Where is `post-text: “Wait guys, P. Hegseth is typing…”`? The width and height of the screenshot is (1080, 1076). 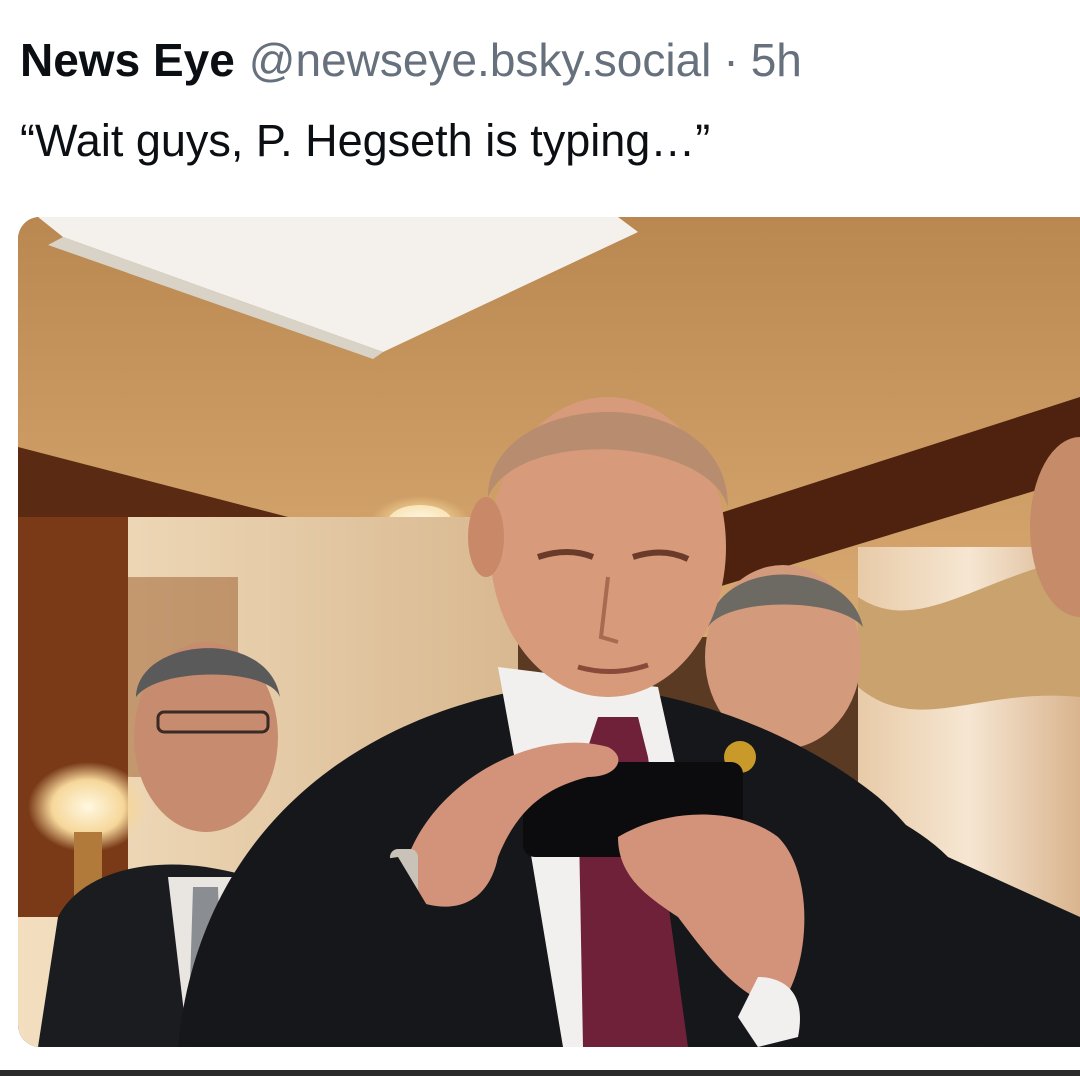
post-text: “Wait guys, P. Hegseth is typing…” is located at coordinates (365, 140).